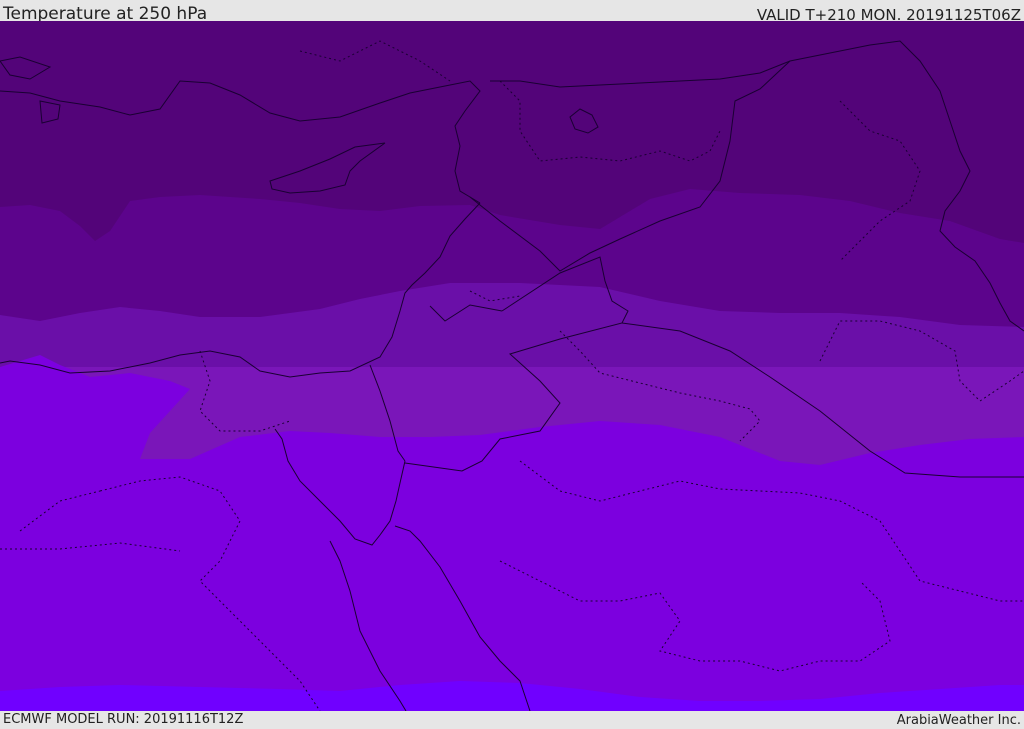 Image resolution: width=1024 pixels, height=729 pixels. I want to click on model-run-label: ECMWF MODEL RUN: 20191116T12Z, so click(123, 719).